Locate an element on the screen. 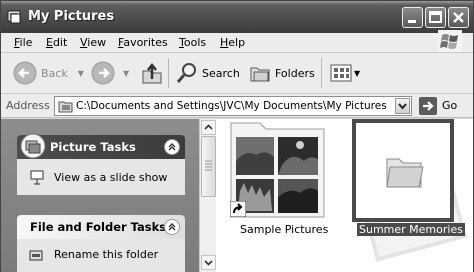 The image size is (474, 272). task-pane-scrollbar is located at coordinates (207, 195).